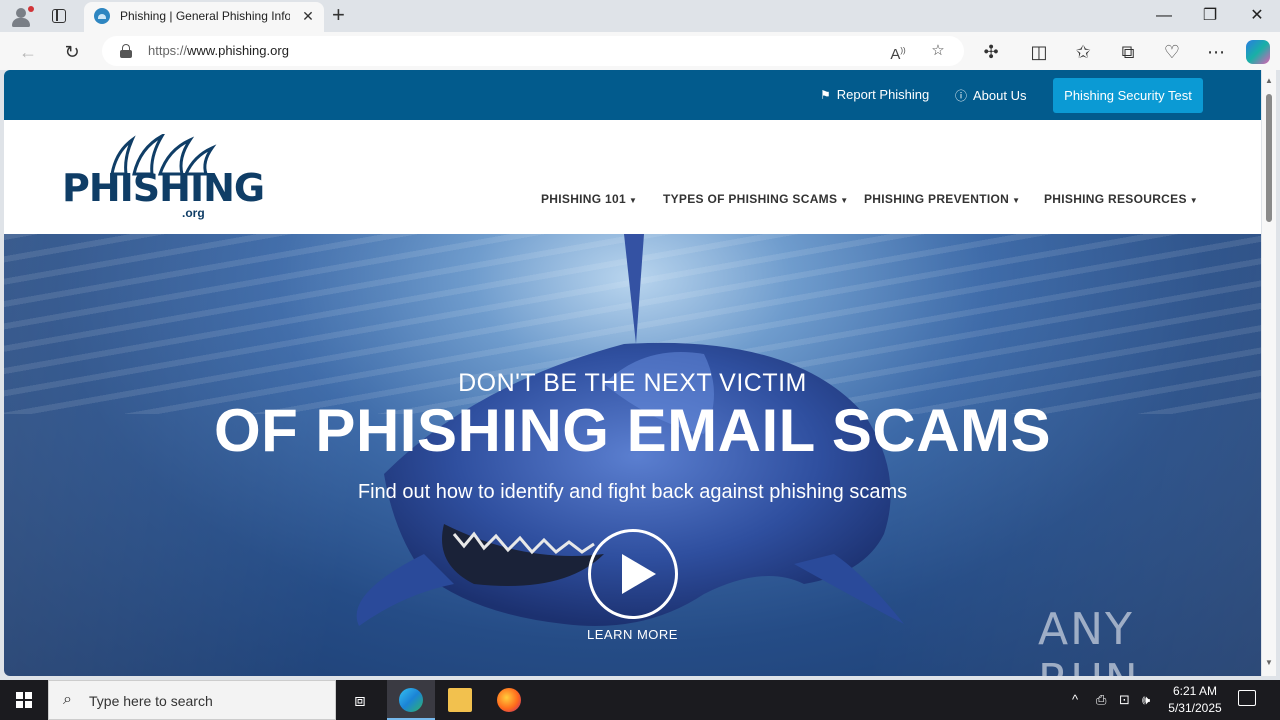 This screenshot has height=720, width=1280. What do you see at coordinates (341, 15) in the screenshot?
I see `new-tab-button: +` at bounding box center [341, 15].